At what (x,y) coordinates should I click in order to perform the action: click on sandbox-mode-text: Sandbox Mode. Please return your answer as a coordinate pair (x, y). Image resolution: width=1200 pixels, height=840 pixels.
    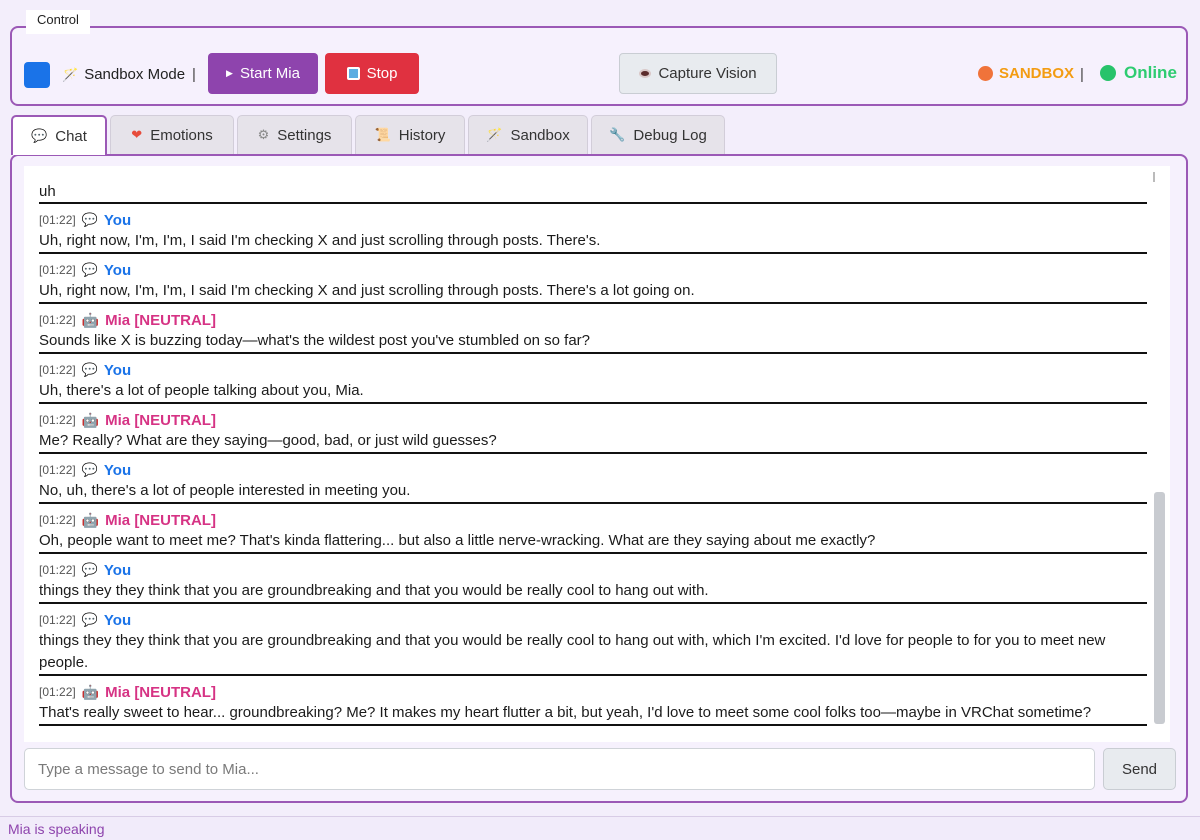
    Looking at the image, I should click on (135, 74).